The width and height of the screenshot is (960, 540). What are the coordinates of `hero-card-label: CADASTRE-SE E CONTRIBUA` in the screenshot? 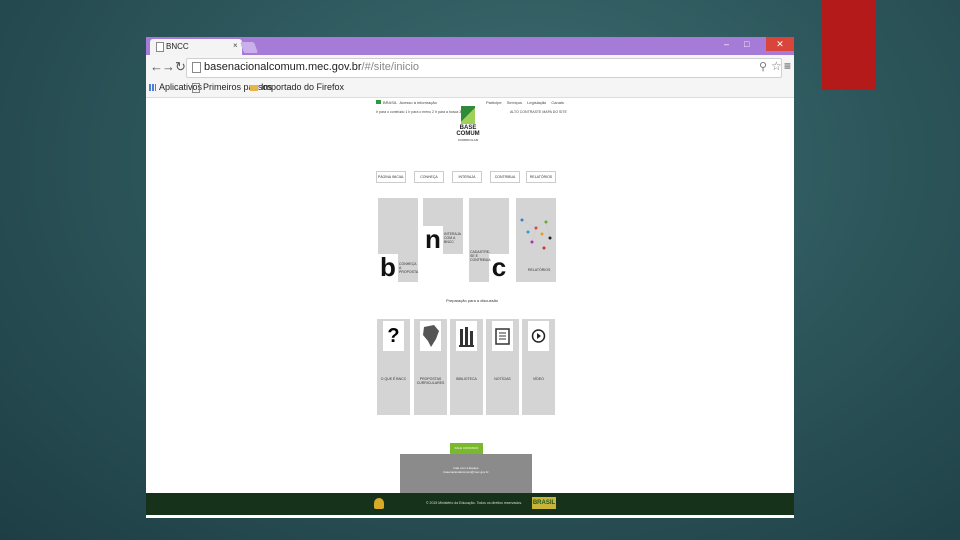 It's located at (480, 256).